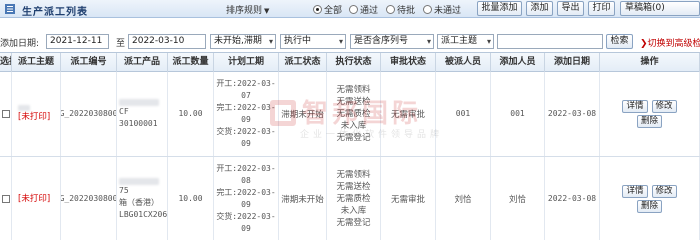  I want to click on creator-cell: 001, so click(518, 114).